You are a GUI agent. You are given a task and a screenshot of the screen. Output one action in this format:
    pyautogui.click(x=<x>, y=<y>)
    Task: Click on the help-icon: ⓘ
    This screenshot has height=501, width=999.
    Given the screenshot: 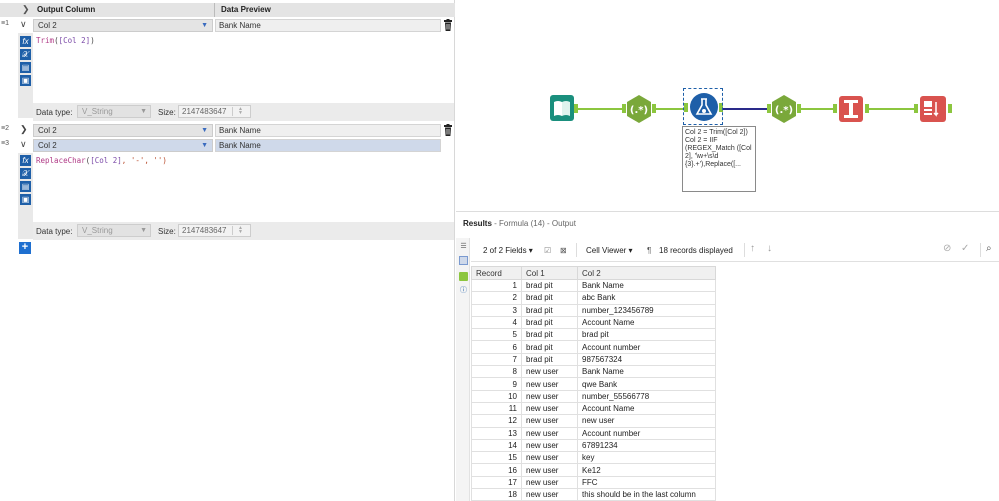 What is the action you would take?
    pyautogui.click(x=463, y=290)
    